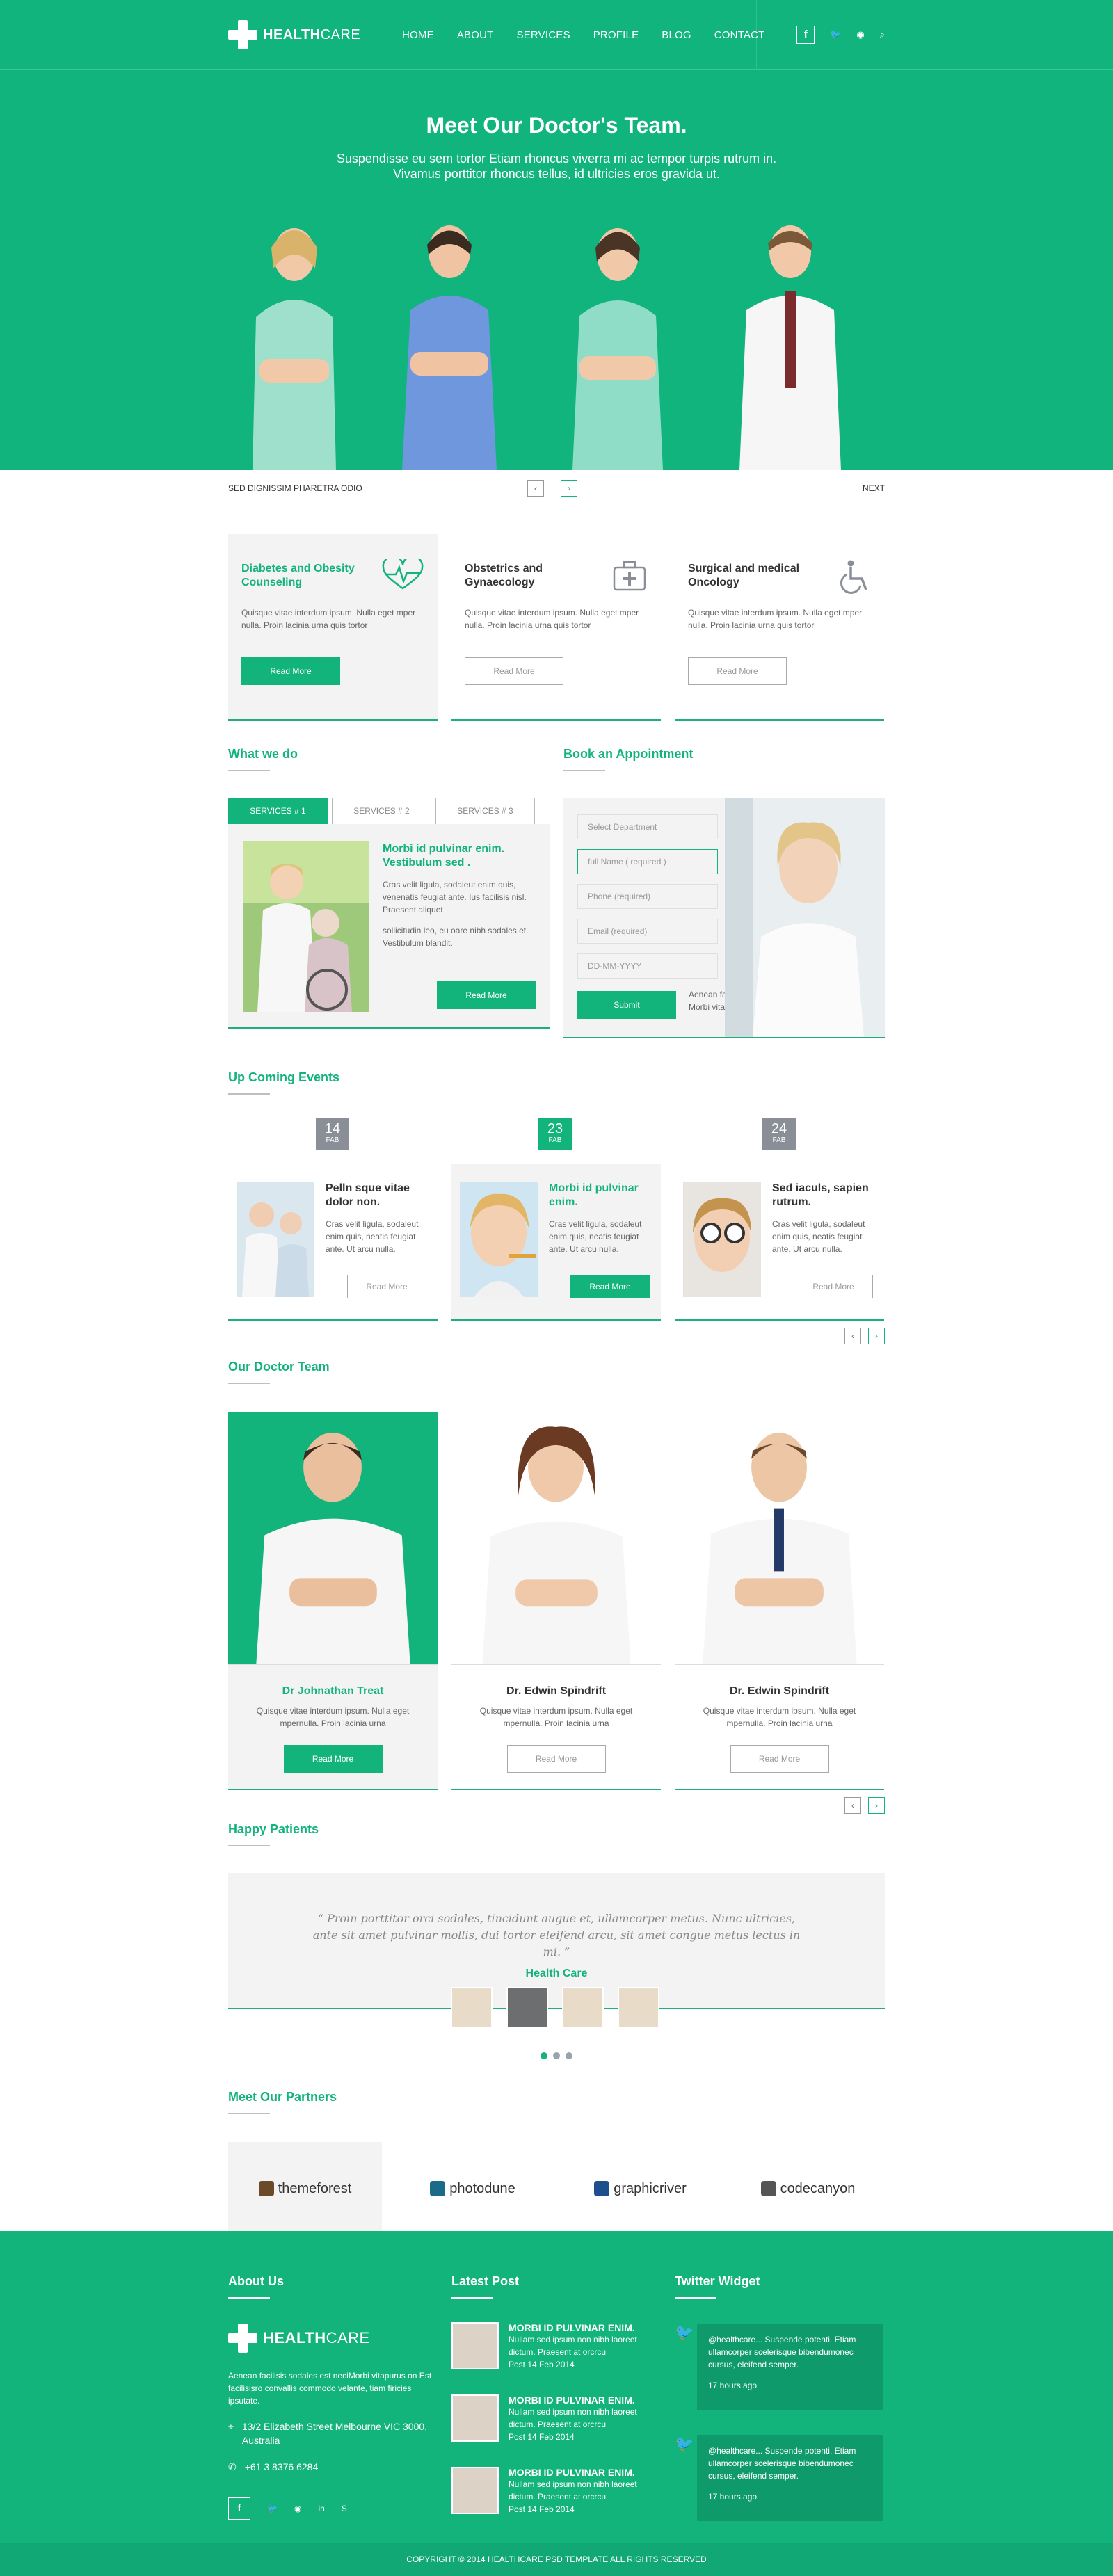  What do you see at coordinates (572, 35) in the screenshot?
I see `main-nav: HOME ABOUT SERVICES PROFILE BLOG CONTACT` at bounding box center [572, 35].